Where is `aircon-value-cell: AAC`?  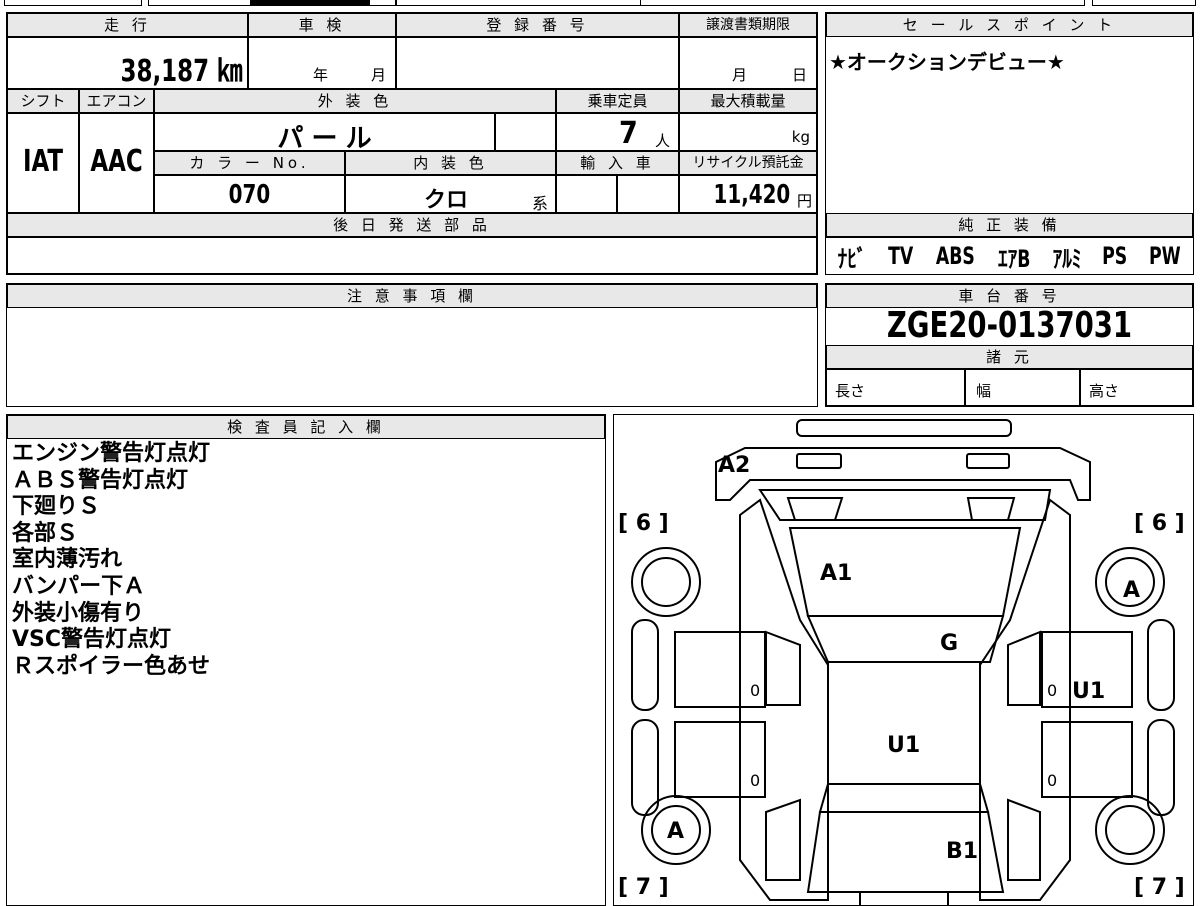
aircon-value-cell: AAC is located at coordinates (116, 163).